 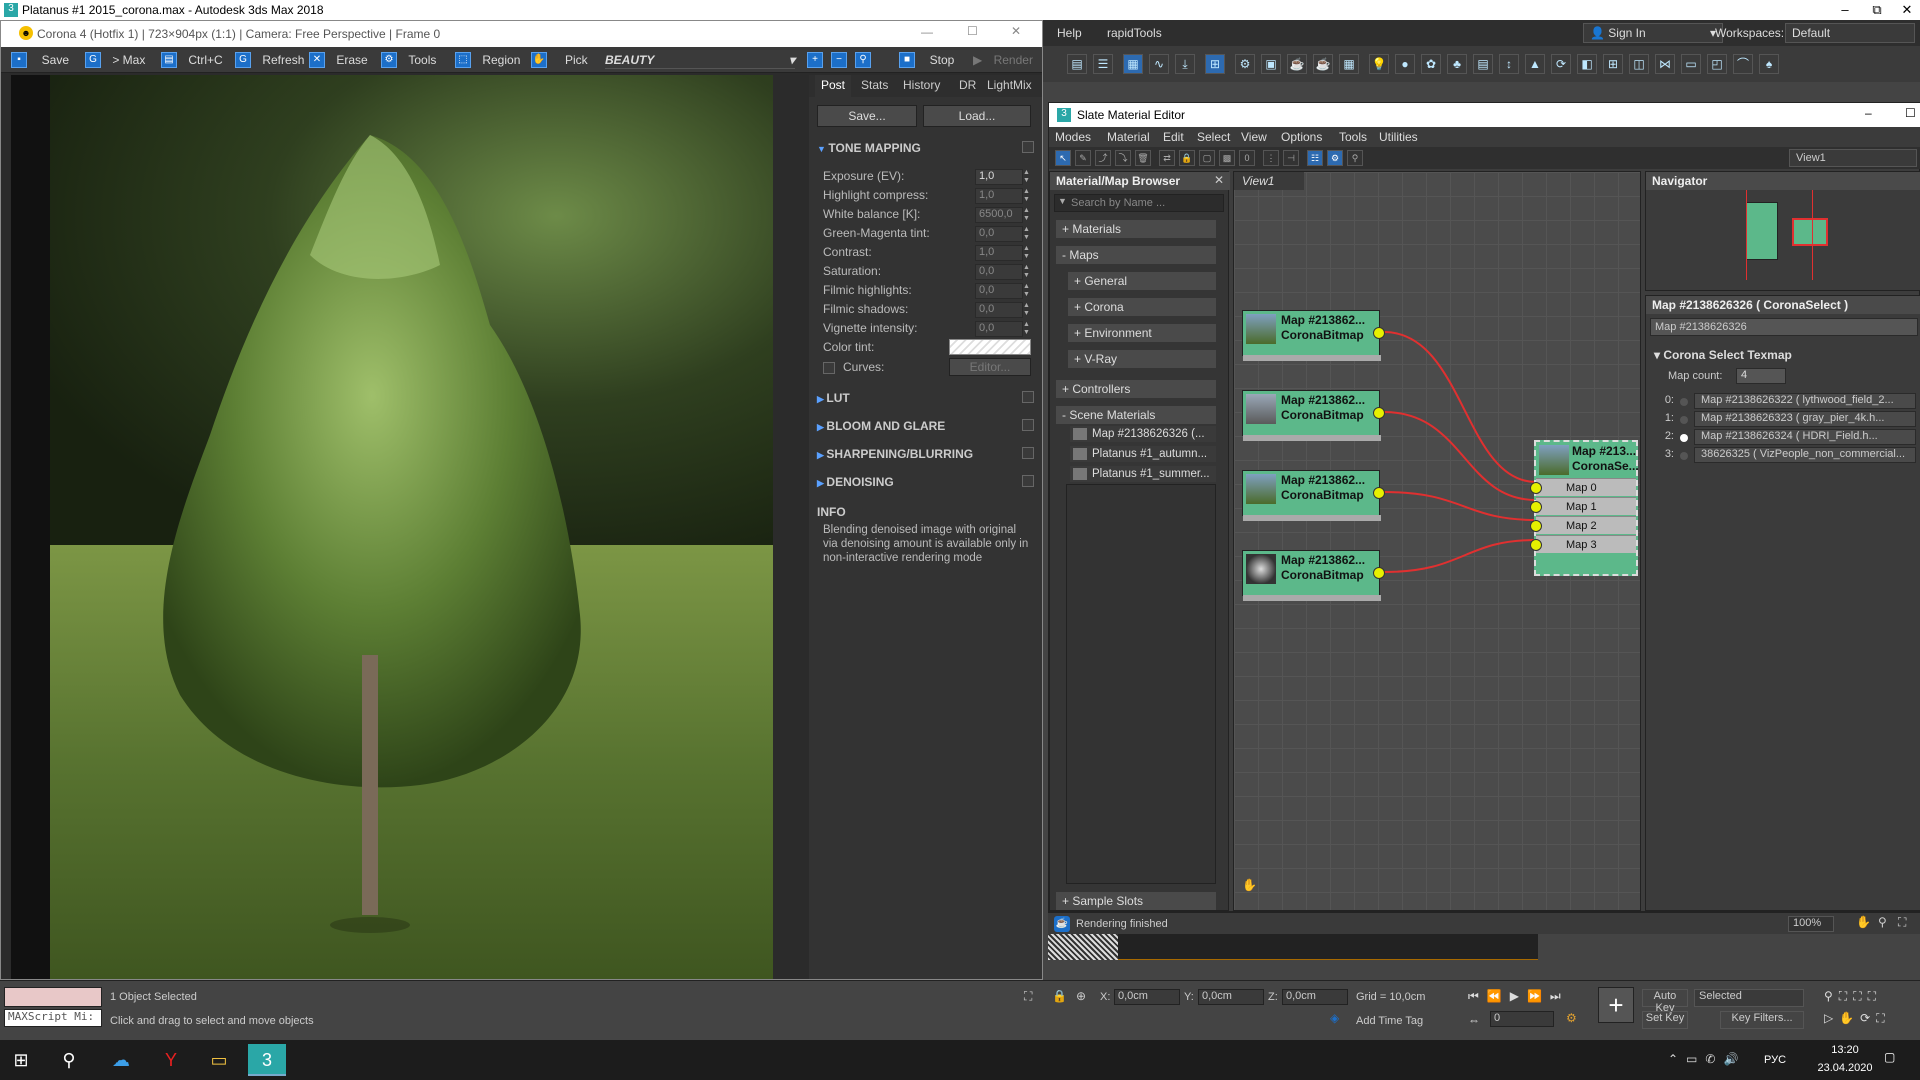 What do you see at coordinates (999, 272) in the screenshot?
I see `saturation-input: 0,0` at bounding box center [999, 272].